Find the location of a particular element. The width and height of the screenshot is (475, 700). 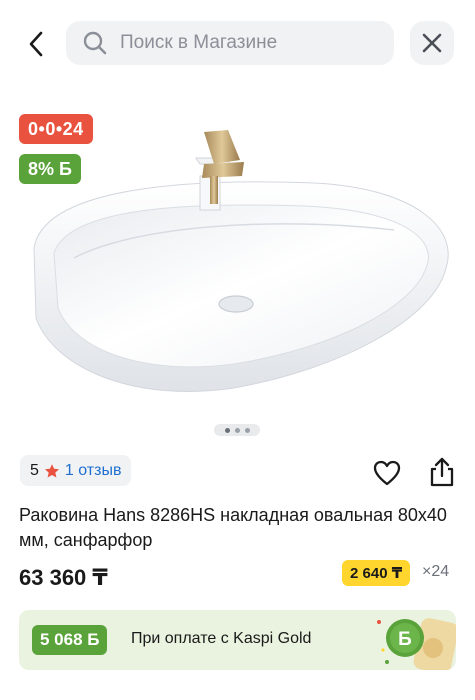

close-icon is located at coordinates (432, 43).